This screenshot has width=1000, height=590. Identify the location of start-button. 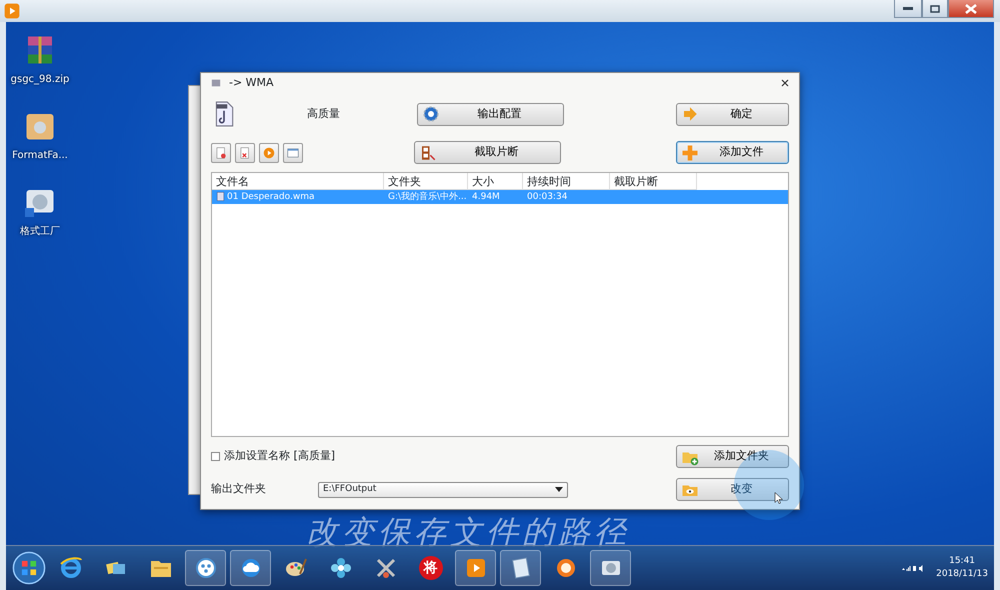
(29, 568).